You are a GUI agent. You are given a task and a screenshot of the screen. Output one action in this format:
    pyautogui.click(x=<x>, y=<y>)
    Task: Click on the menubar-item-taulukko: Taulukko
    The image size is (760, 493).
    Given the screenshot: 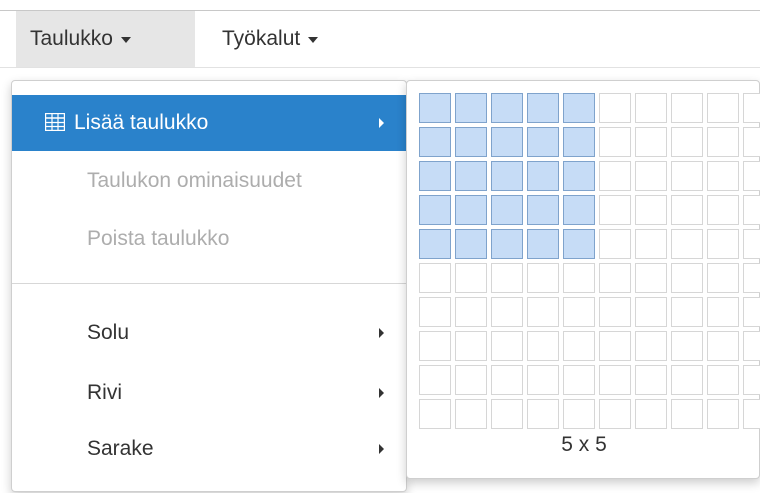 What is the action you would take?
    pyautogui.click(x=105, y=39)
    